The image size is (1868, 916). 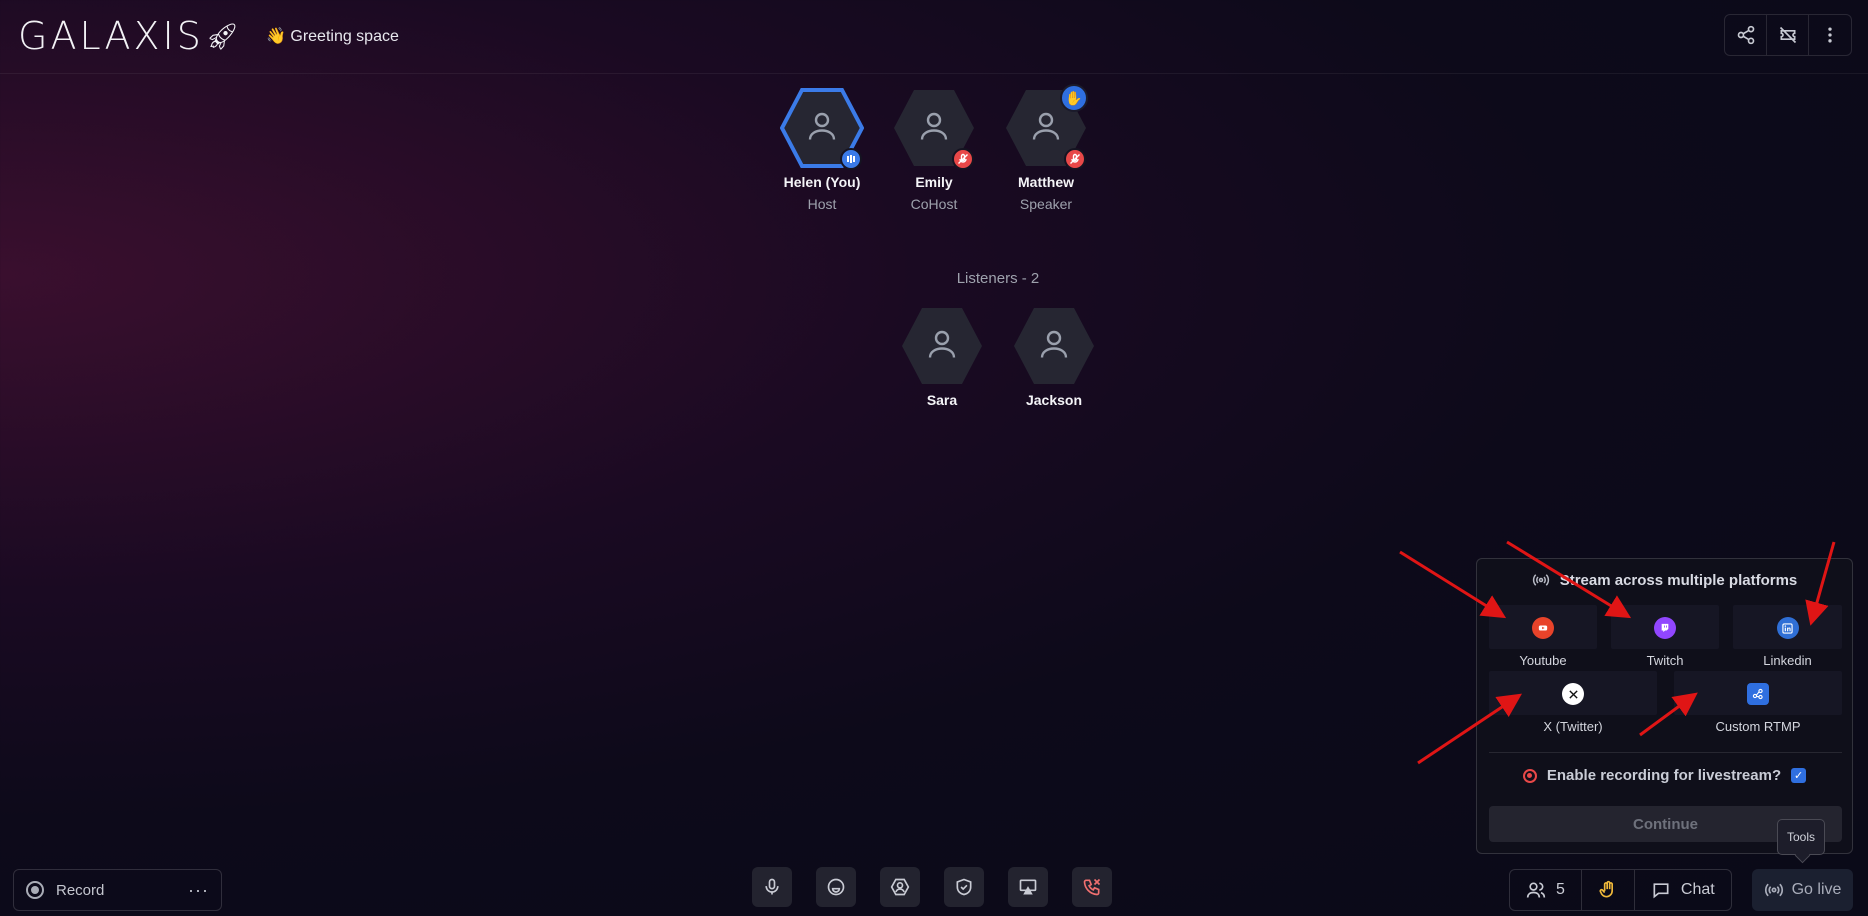 I want to click on raised-hand-icon: ✋, so click(x=1074, y=98).